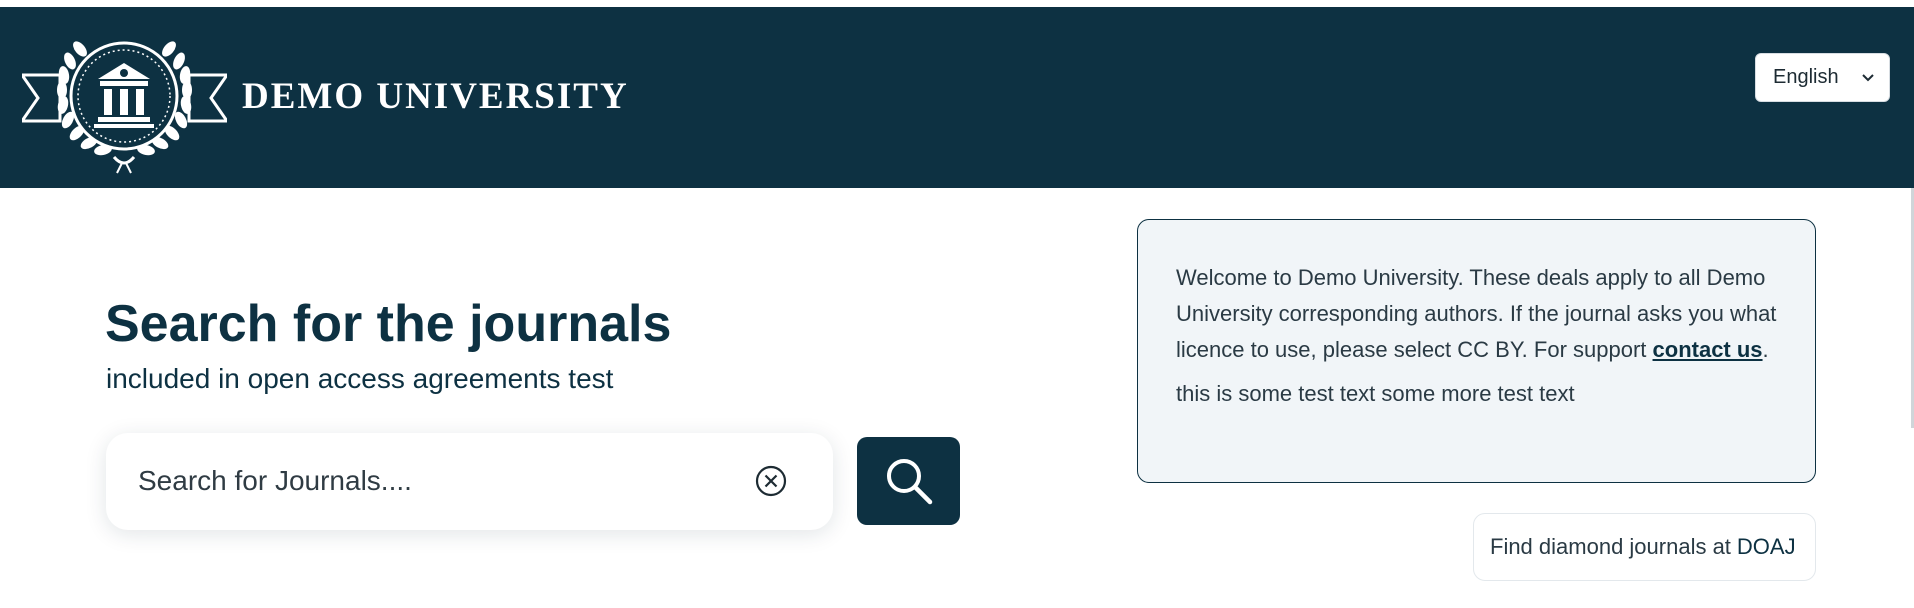  What do you see at coordinates (435, 96) in the screenshot?
I see `university-name: DEMO UNIVERSITY` at bounding box center [435, 96].